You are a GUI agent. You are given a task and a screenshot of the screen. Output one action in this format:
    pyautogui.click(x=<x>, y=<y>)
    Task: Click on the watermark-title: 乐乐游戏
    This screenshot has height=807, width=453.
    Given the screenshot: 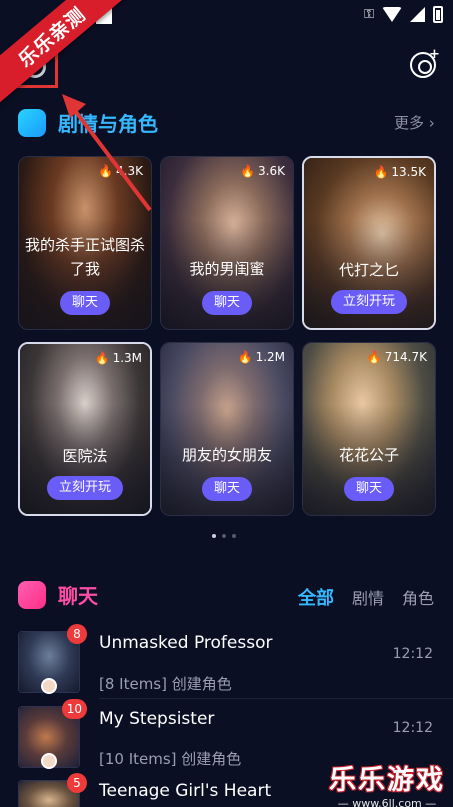 What is the action you would take?
    pyautogui.click(x=387, y=780)
    